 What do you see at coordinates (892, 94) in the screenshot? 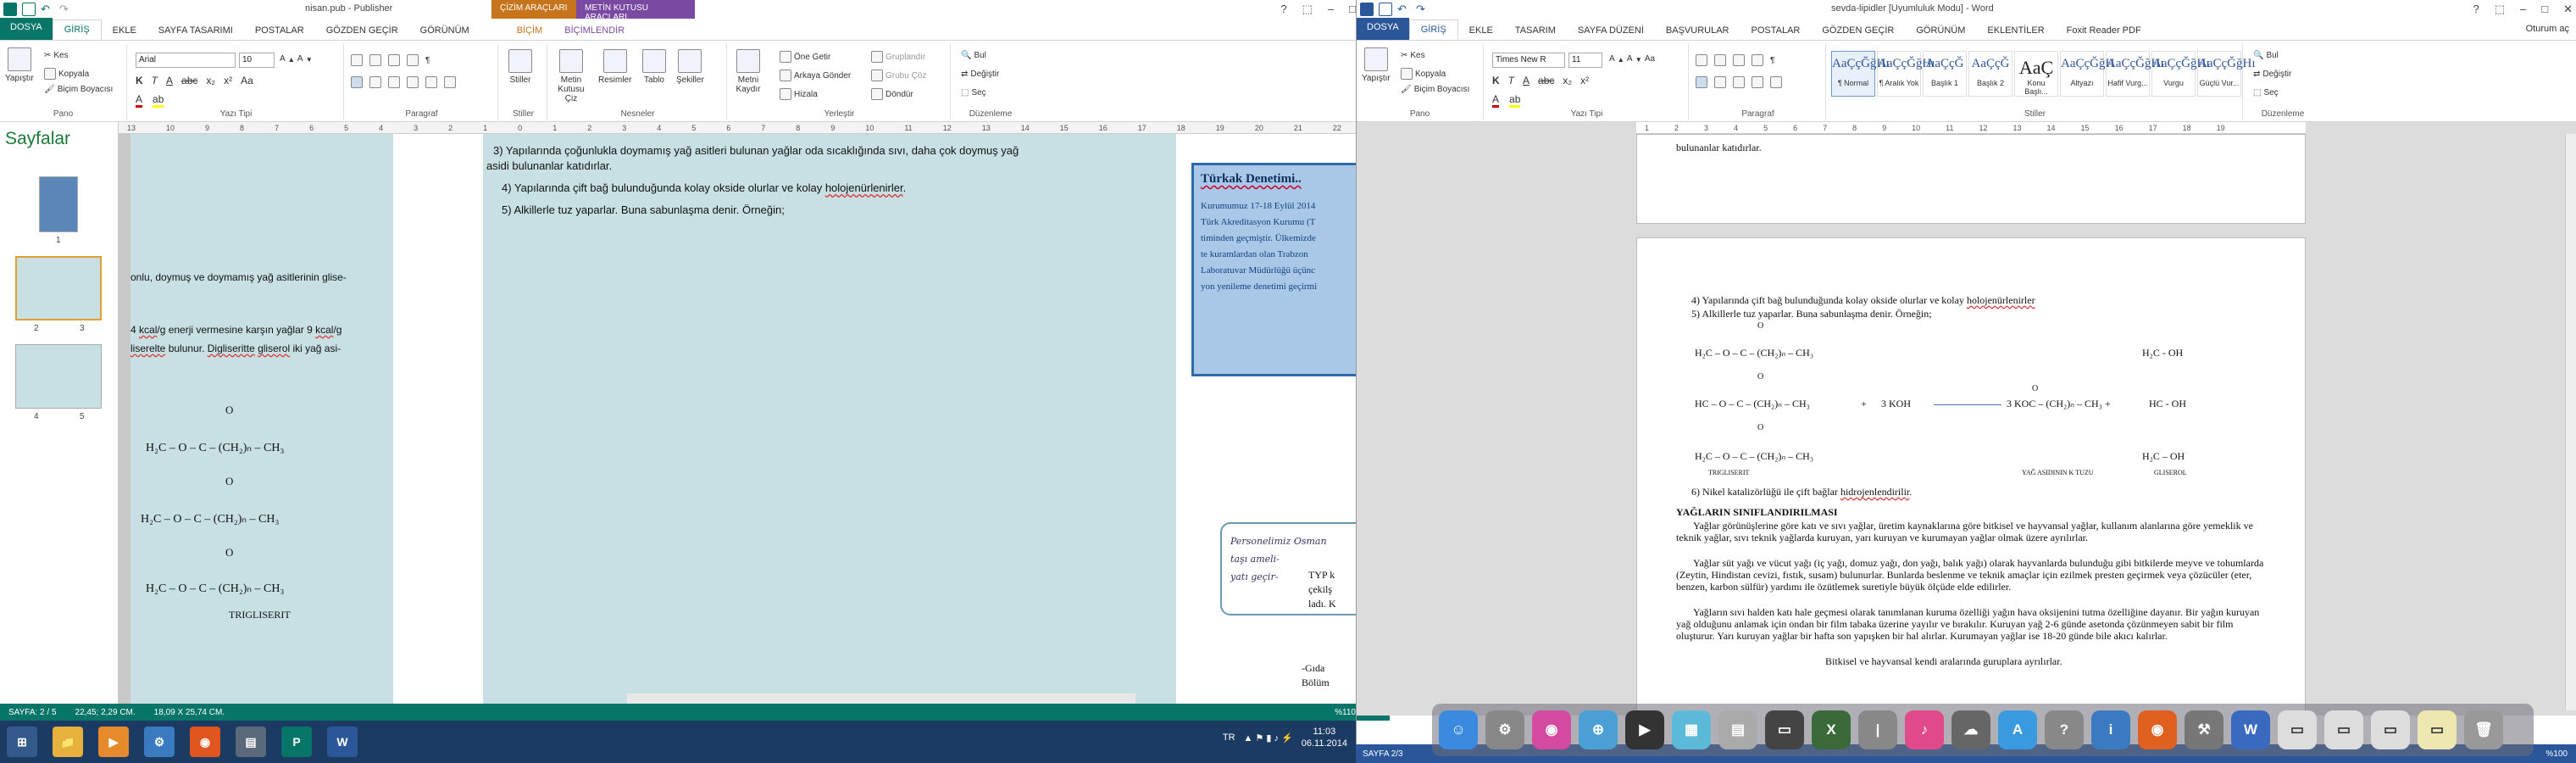
I see `rotate-button: Döndür` at bounding box center [892, 94].